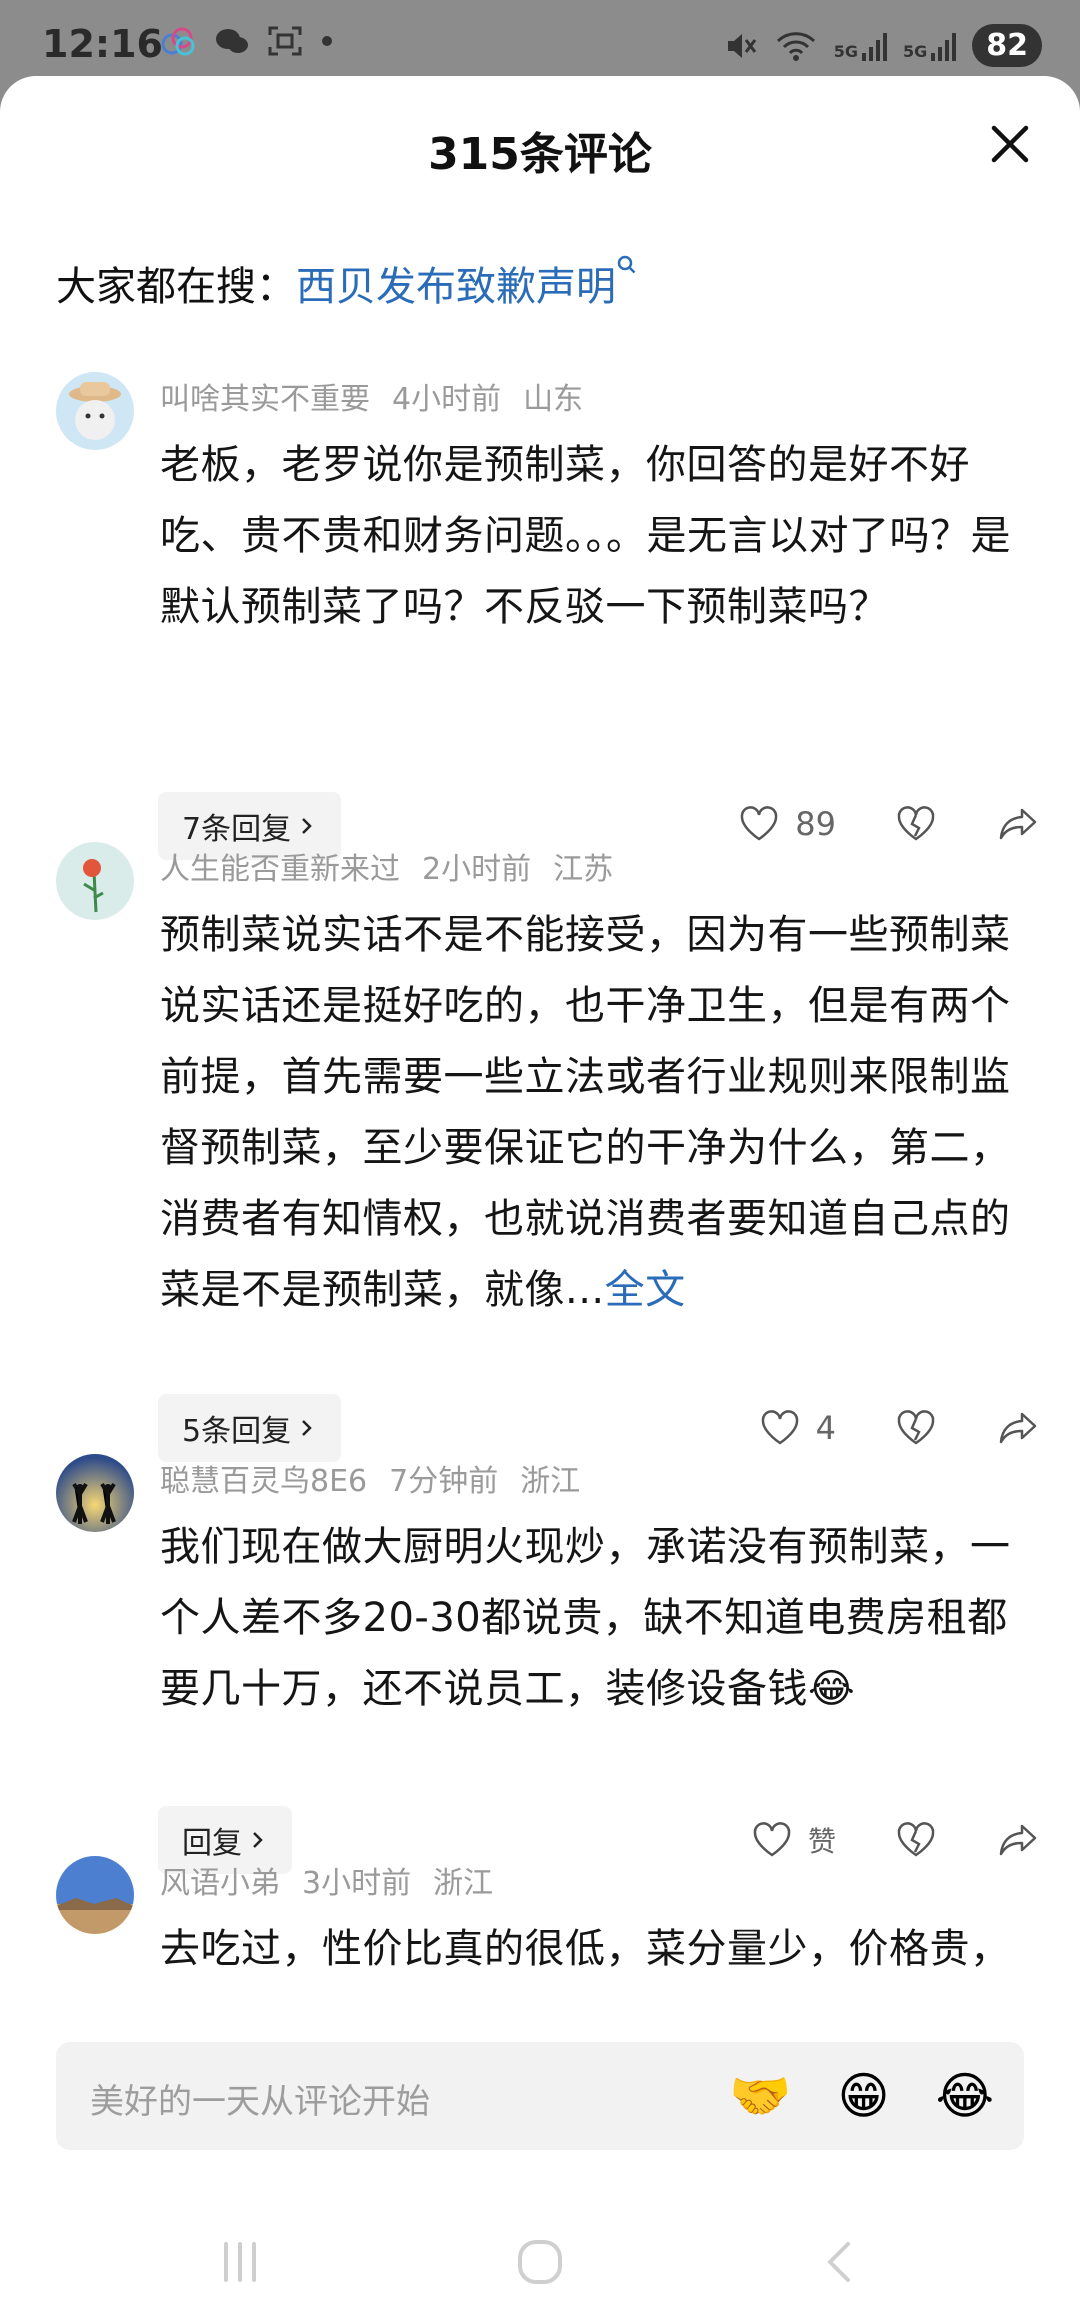 Image resolution: width=1080 pixels, height=2316 pixels. What do you see at coordinates (1007, 45) in the screenshot?
I see `battery-indicator: 82` at bounding box center [1007, 45].